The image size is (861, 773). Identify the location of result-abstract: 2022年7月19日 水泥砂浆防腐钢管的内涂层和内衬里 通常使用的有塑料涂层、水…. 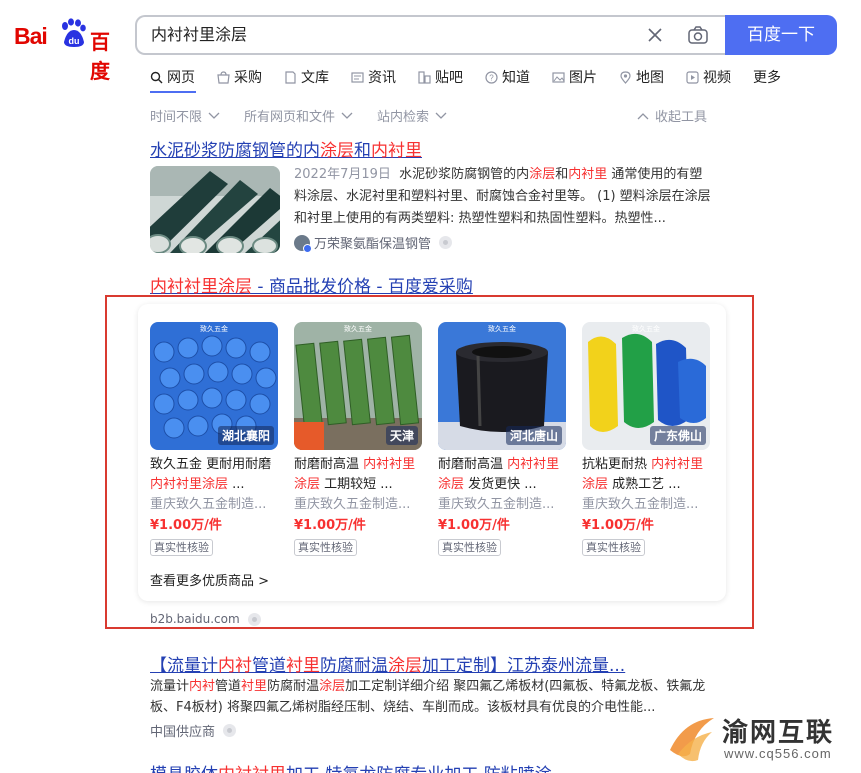
(502, 196).